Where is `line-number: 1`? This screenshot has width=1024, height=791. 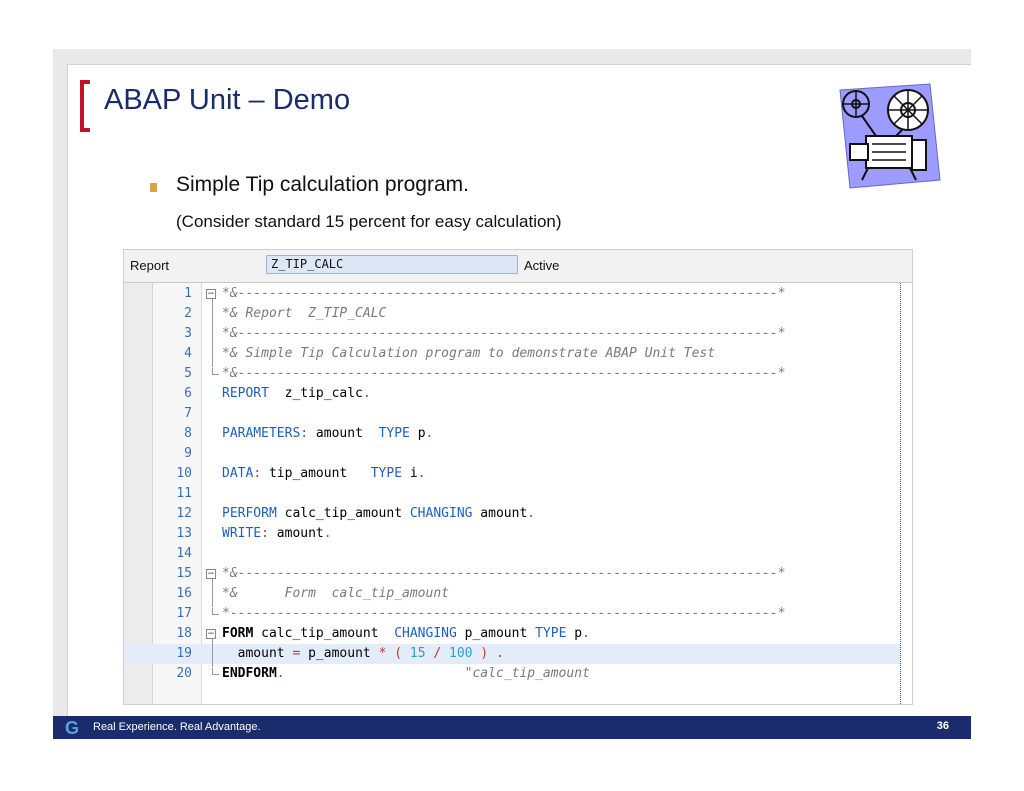
line-number: 1 is located at coordinates (188, 293).